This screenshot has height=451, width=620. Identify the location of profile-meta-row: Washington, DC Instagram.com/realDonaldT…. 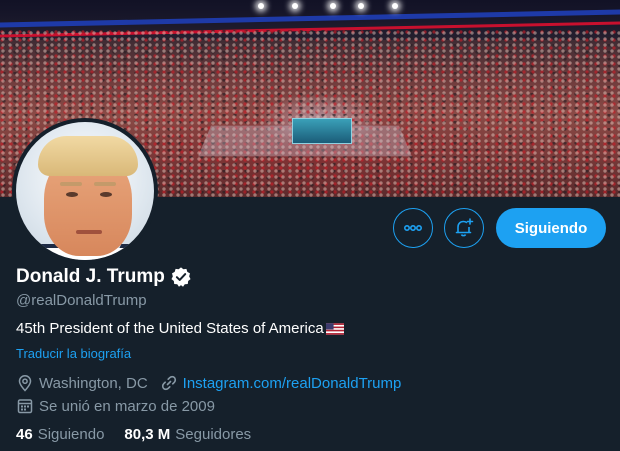
(208, 383).